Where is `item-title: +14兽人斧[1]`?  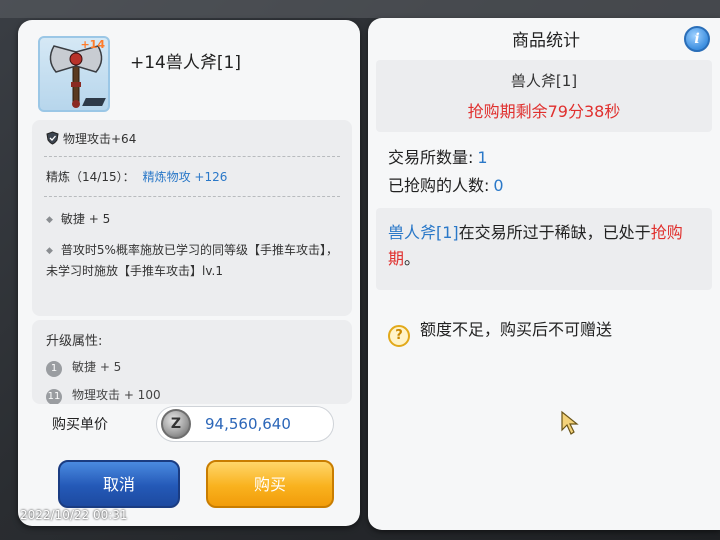
item-title: +14兽人斧[1] is located at coordinates (185, 63).